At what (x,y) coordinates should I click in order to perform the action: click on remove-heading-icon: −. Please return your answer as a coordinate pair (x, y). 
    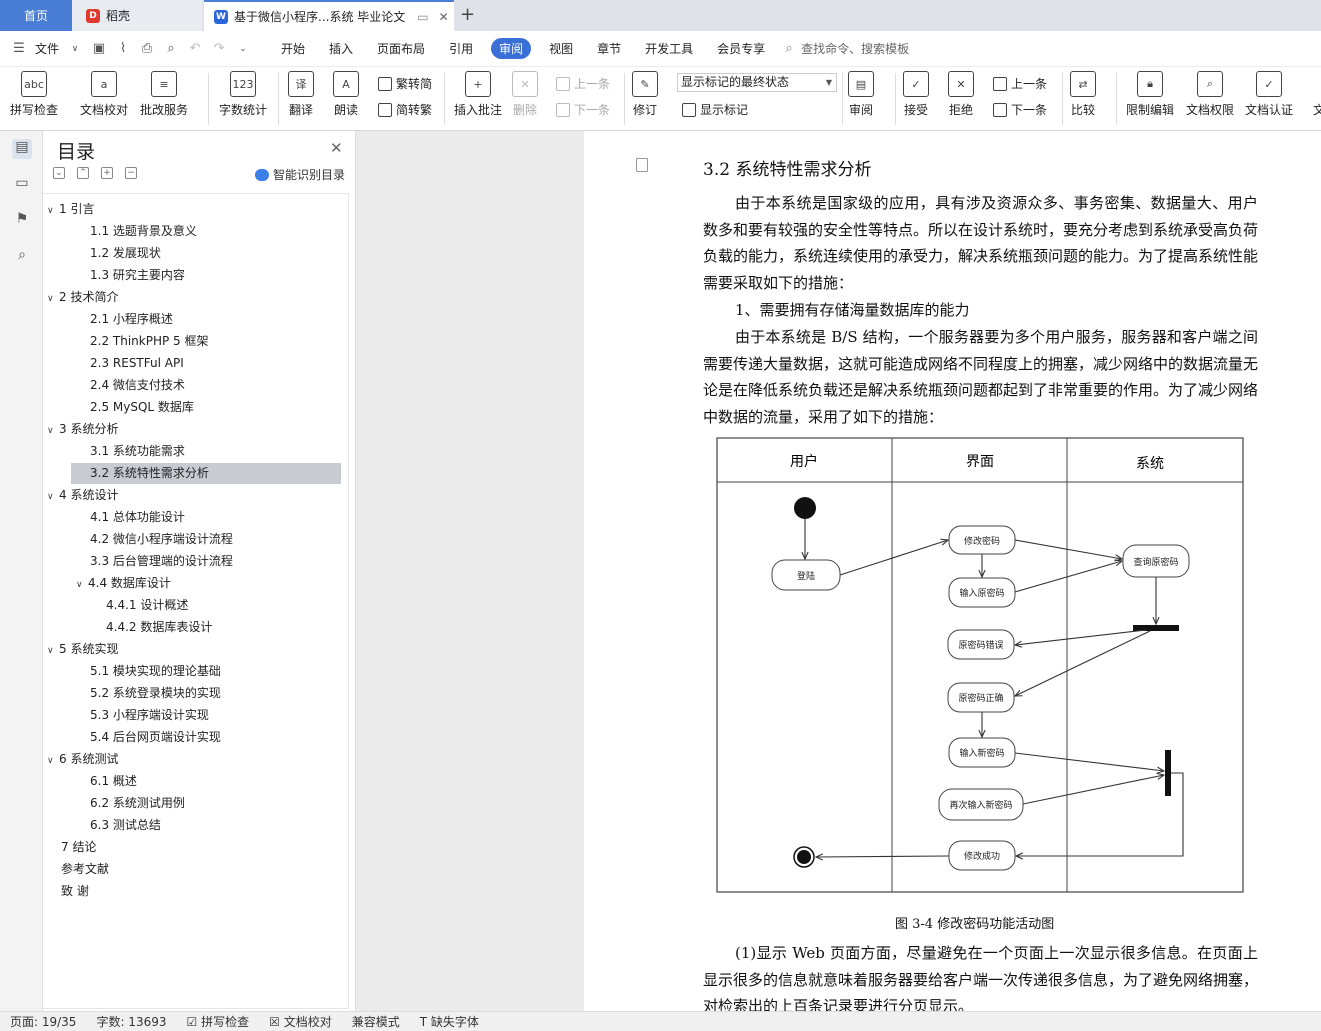
    Looking at the image, I should click on (131, 173).